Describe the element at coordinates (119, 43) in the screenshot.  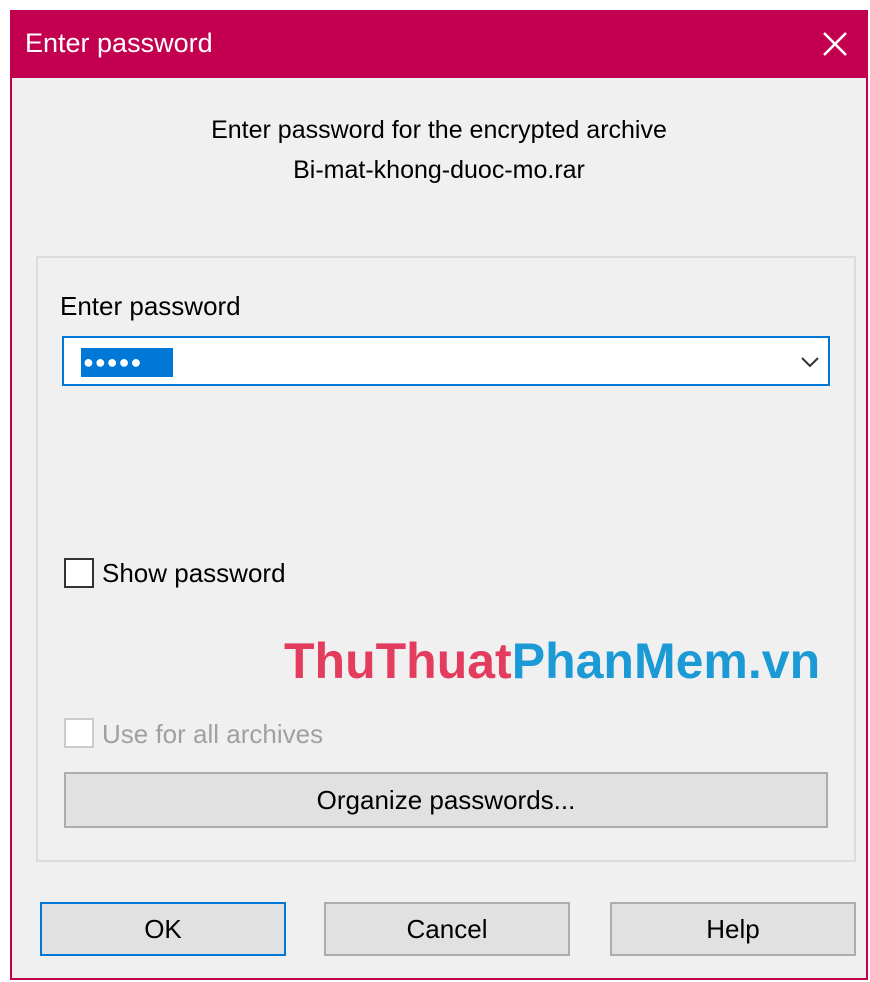
I see `dialog-title: Enter password` at that location.